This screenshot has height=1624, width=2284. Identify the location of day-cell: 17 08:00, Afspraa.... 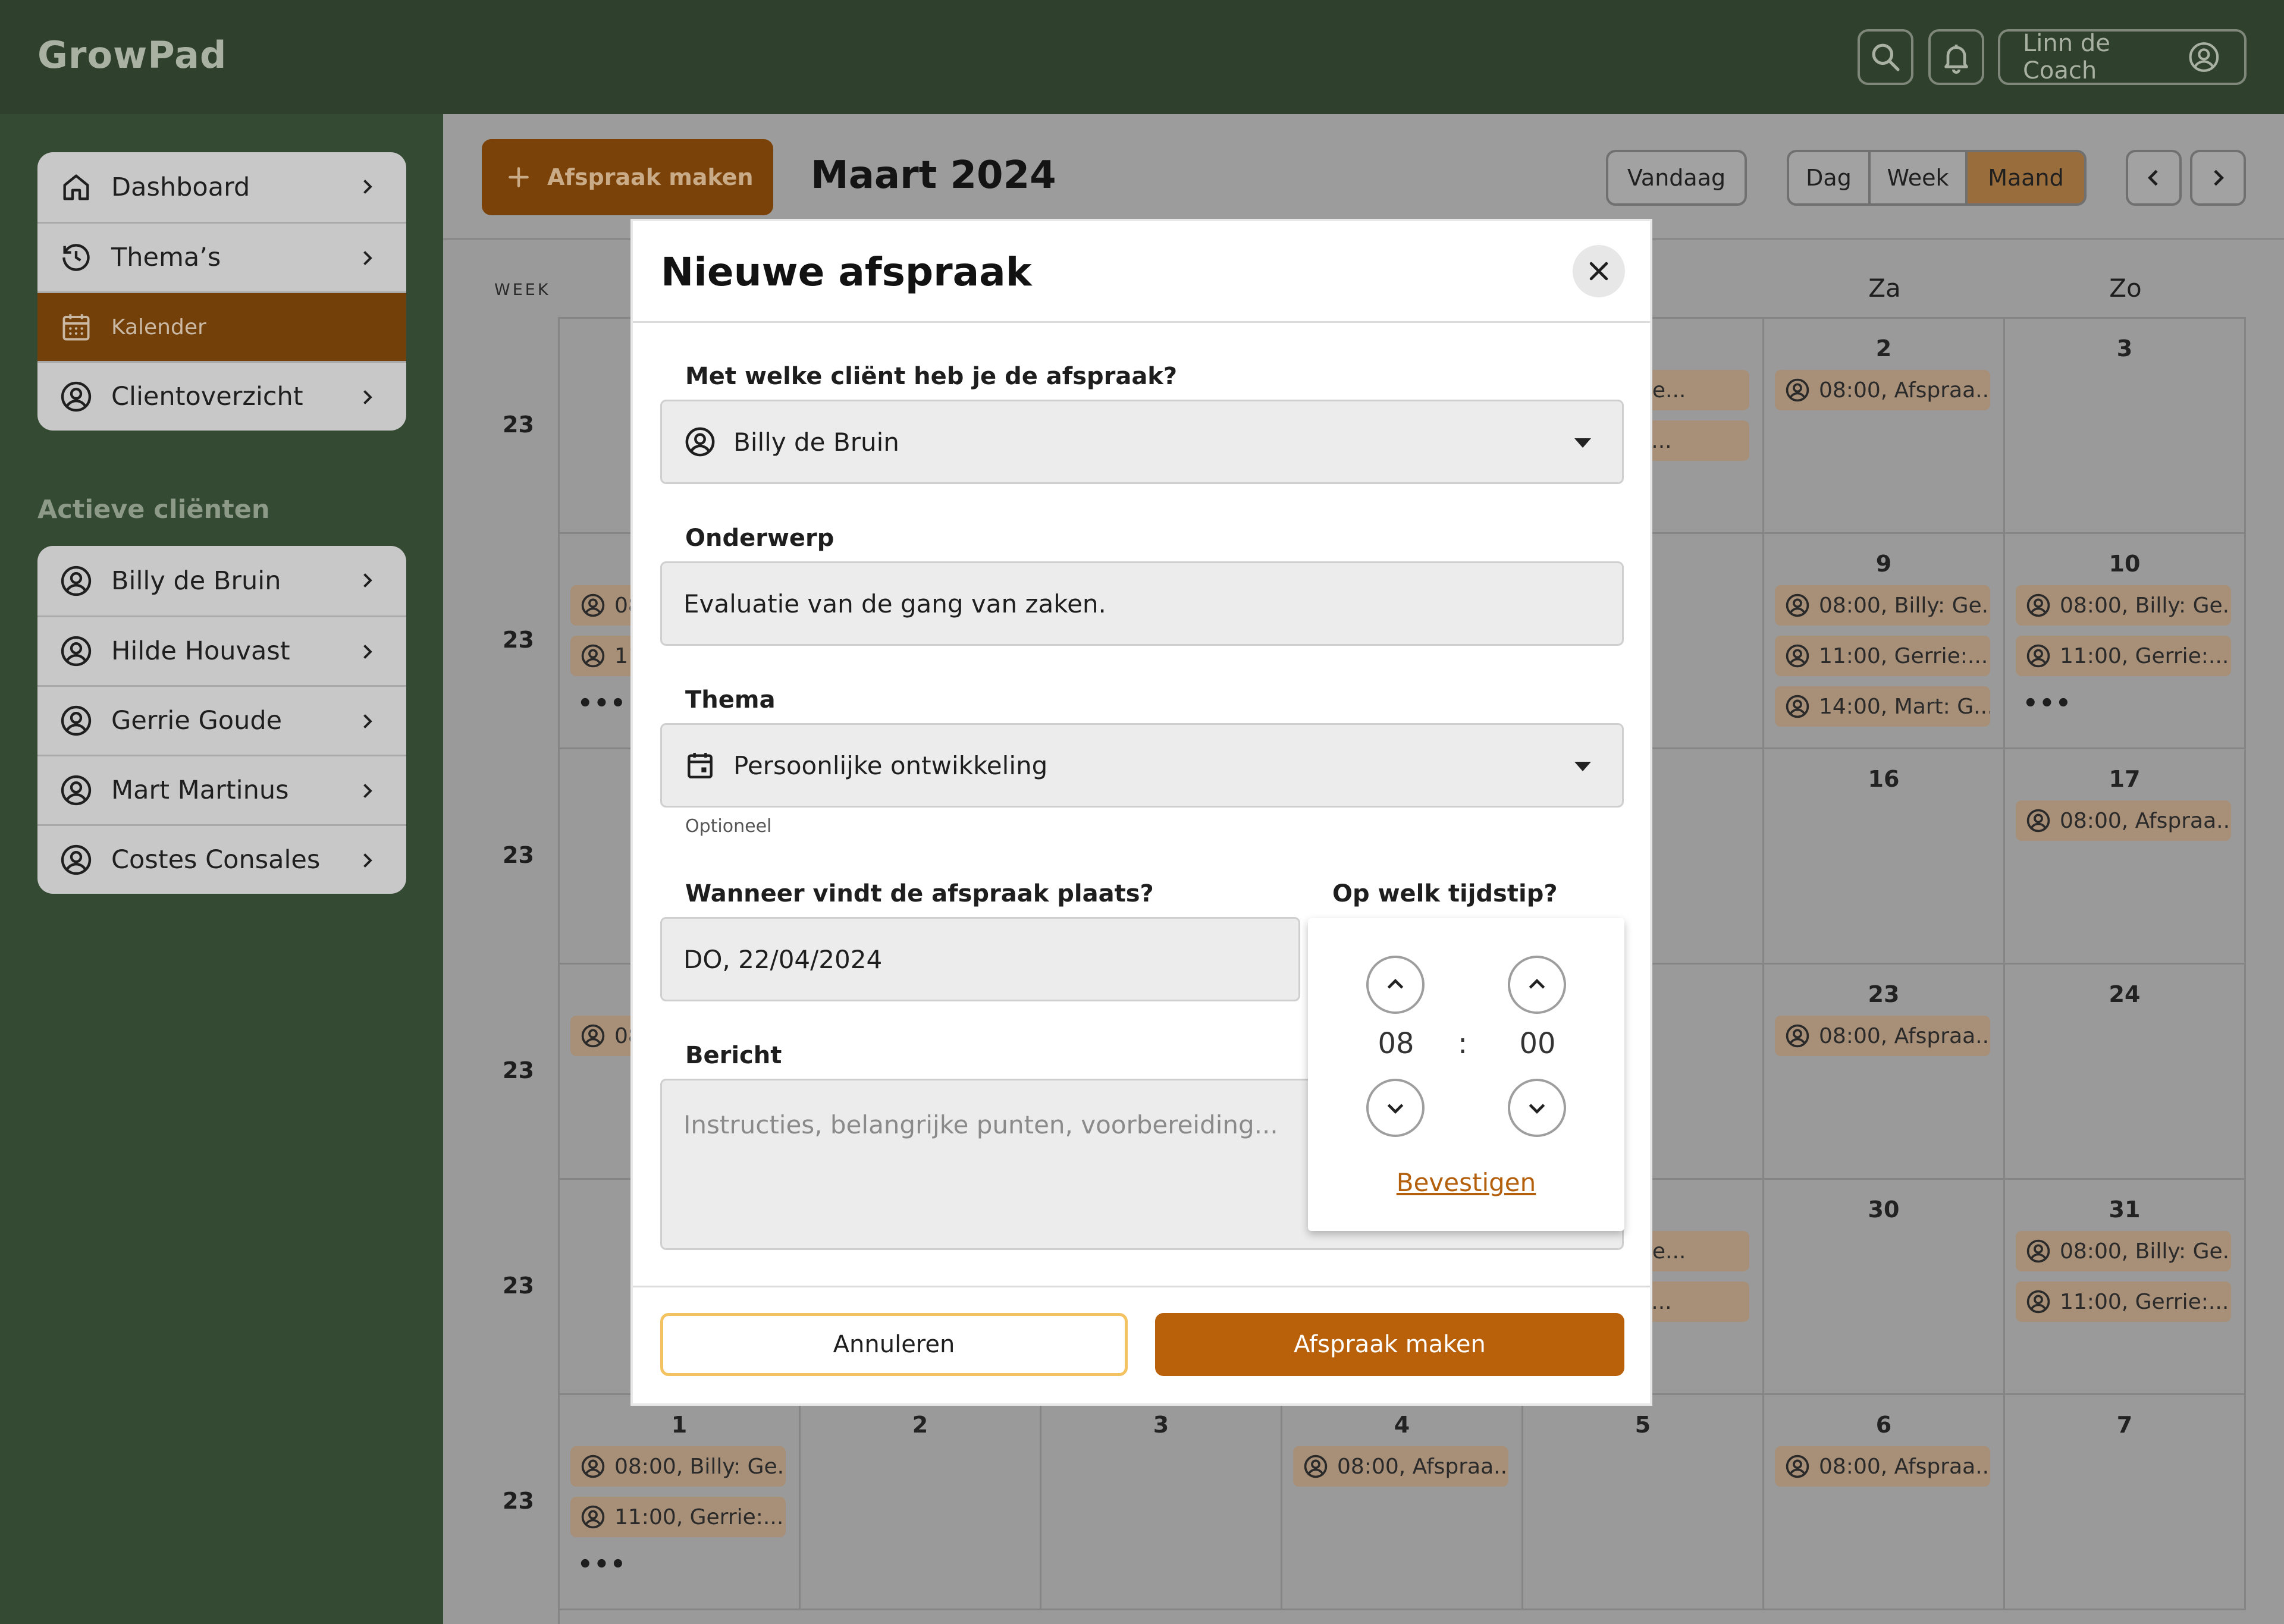
(2126, 857).